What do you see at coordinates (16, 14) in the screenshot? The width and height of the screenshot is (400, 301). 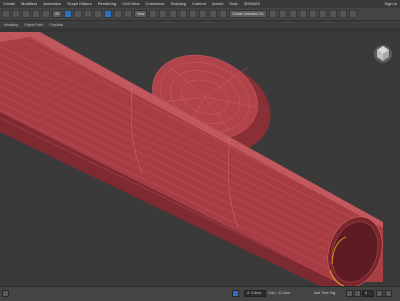 I see `redo-icon` at bounding box center [16, 14].